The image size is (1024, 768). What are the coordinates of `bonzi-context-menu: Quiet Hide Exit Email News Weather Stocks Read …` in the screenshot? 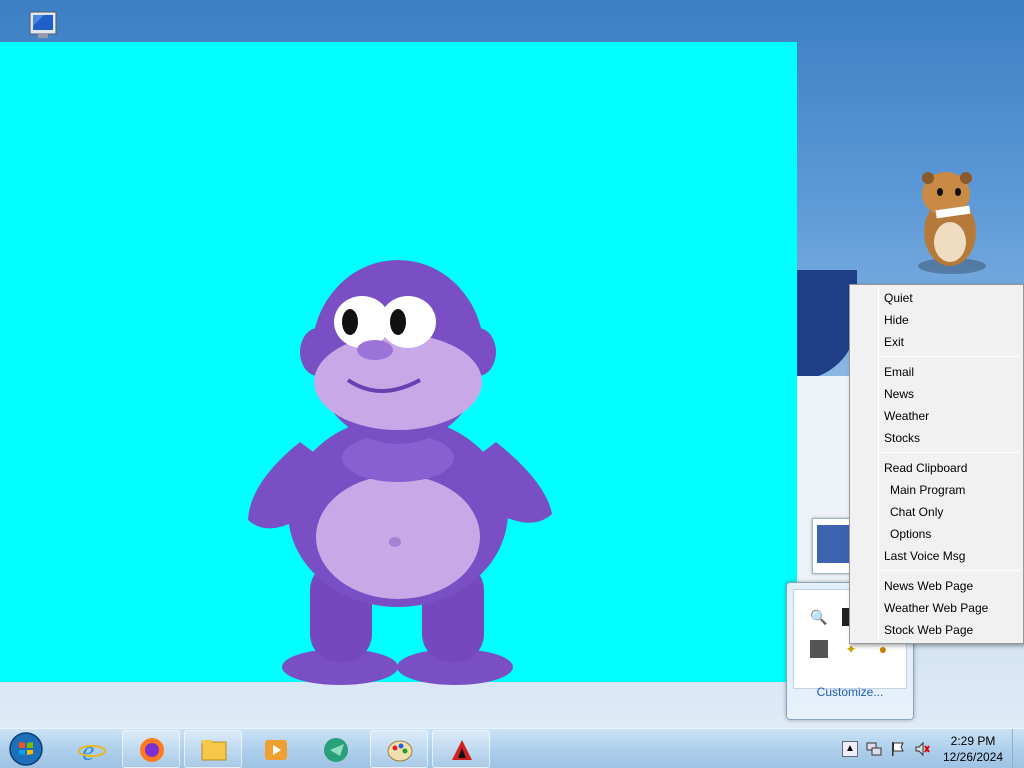 It's located at (936, 464).